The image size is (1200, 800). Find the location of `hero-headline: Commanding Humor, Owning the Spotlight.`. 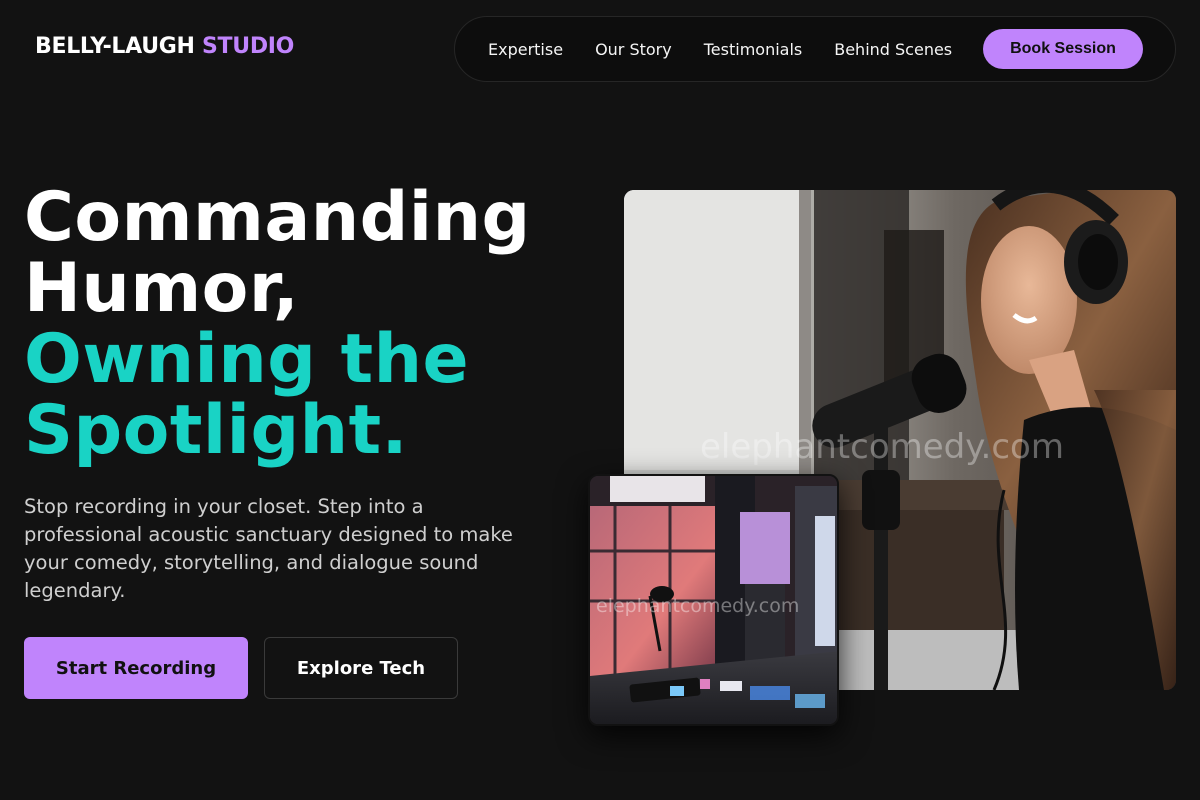

hero-headline: Commanding Humor, Owning the Spotlight. is located at coordinates (277, 324).